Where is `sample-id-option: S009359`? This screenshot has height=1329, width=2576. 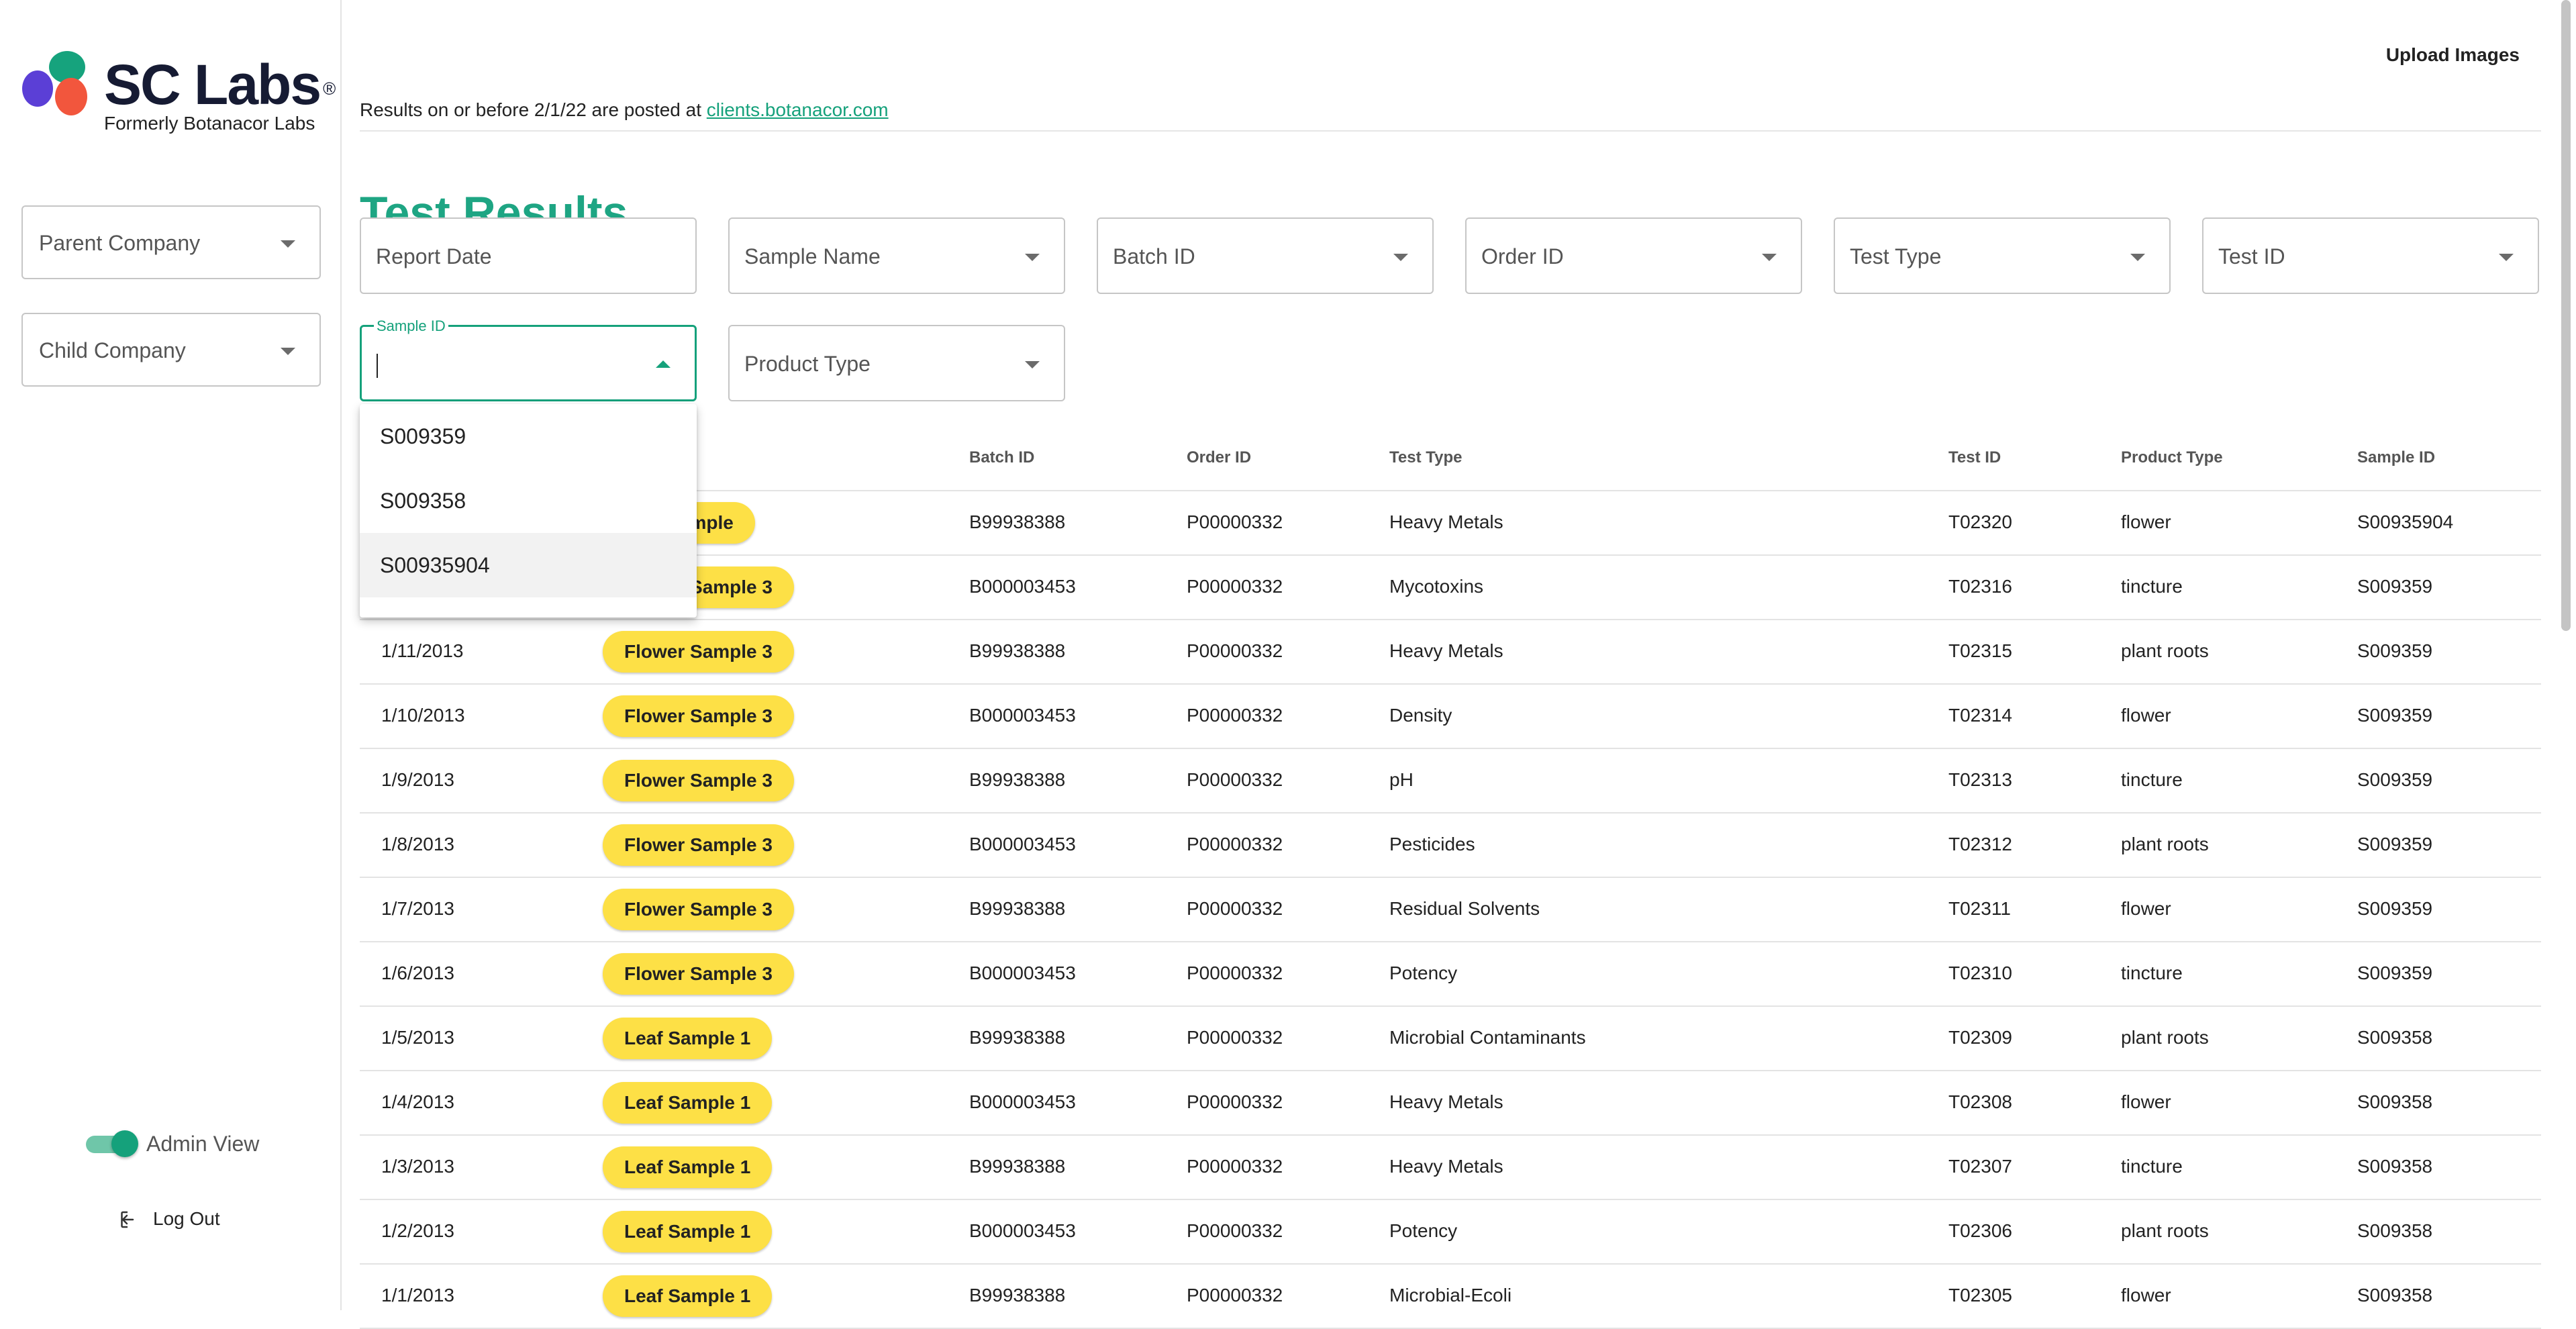 sample-id-option: S009359 is located at coordinates (528, 436).